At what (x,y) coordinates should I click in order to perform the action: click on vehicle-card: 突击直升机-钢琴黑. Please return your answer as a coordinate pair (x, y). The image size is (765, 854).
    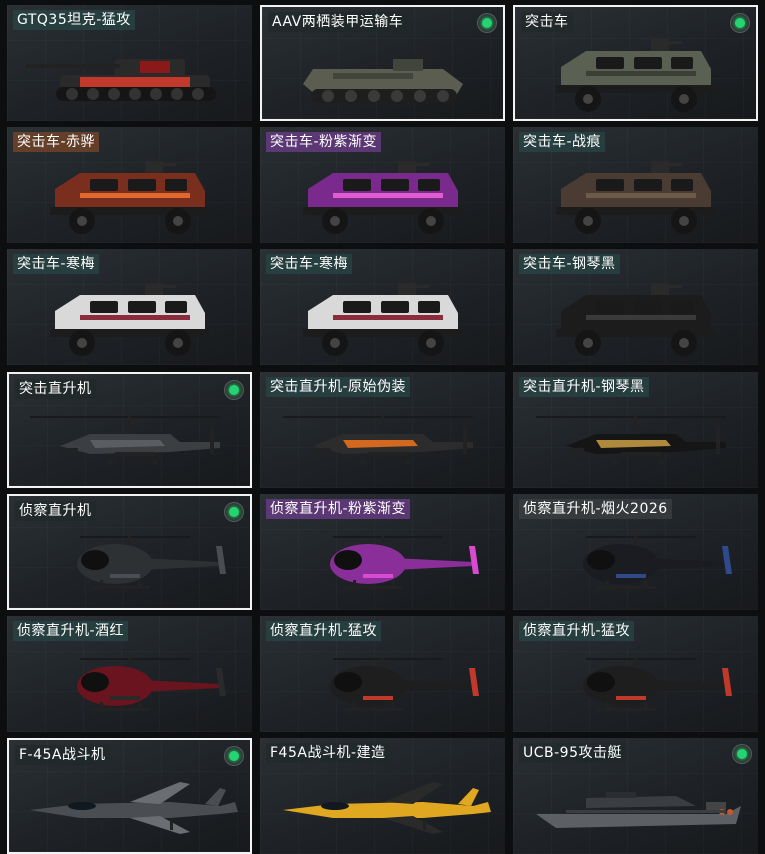
    Looking at the image, I should click on (635, 430).